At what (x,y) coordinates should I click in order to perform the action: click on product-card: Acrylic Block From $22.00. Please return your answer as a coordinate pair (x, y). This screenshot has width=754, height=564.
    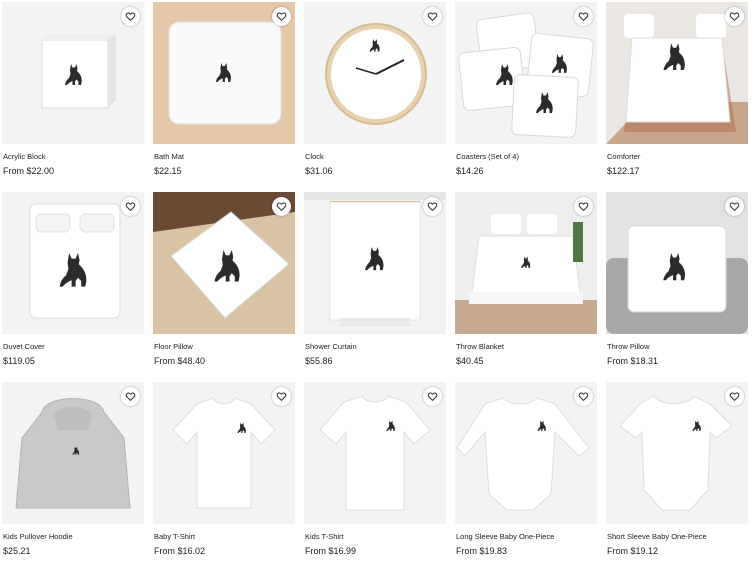
    Looking at the image, I should click on (72, 93).